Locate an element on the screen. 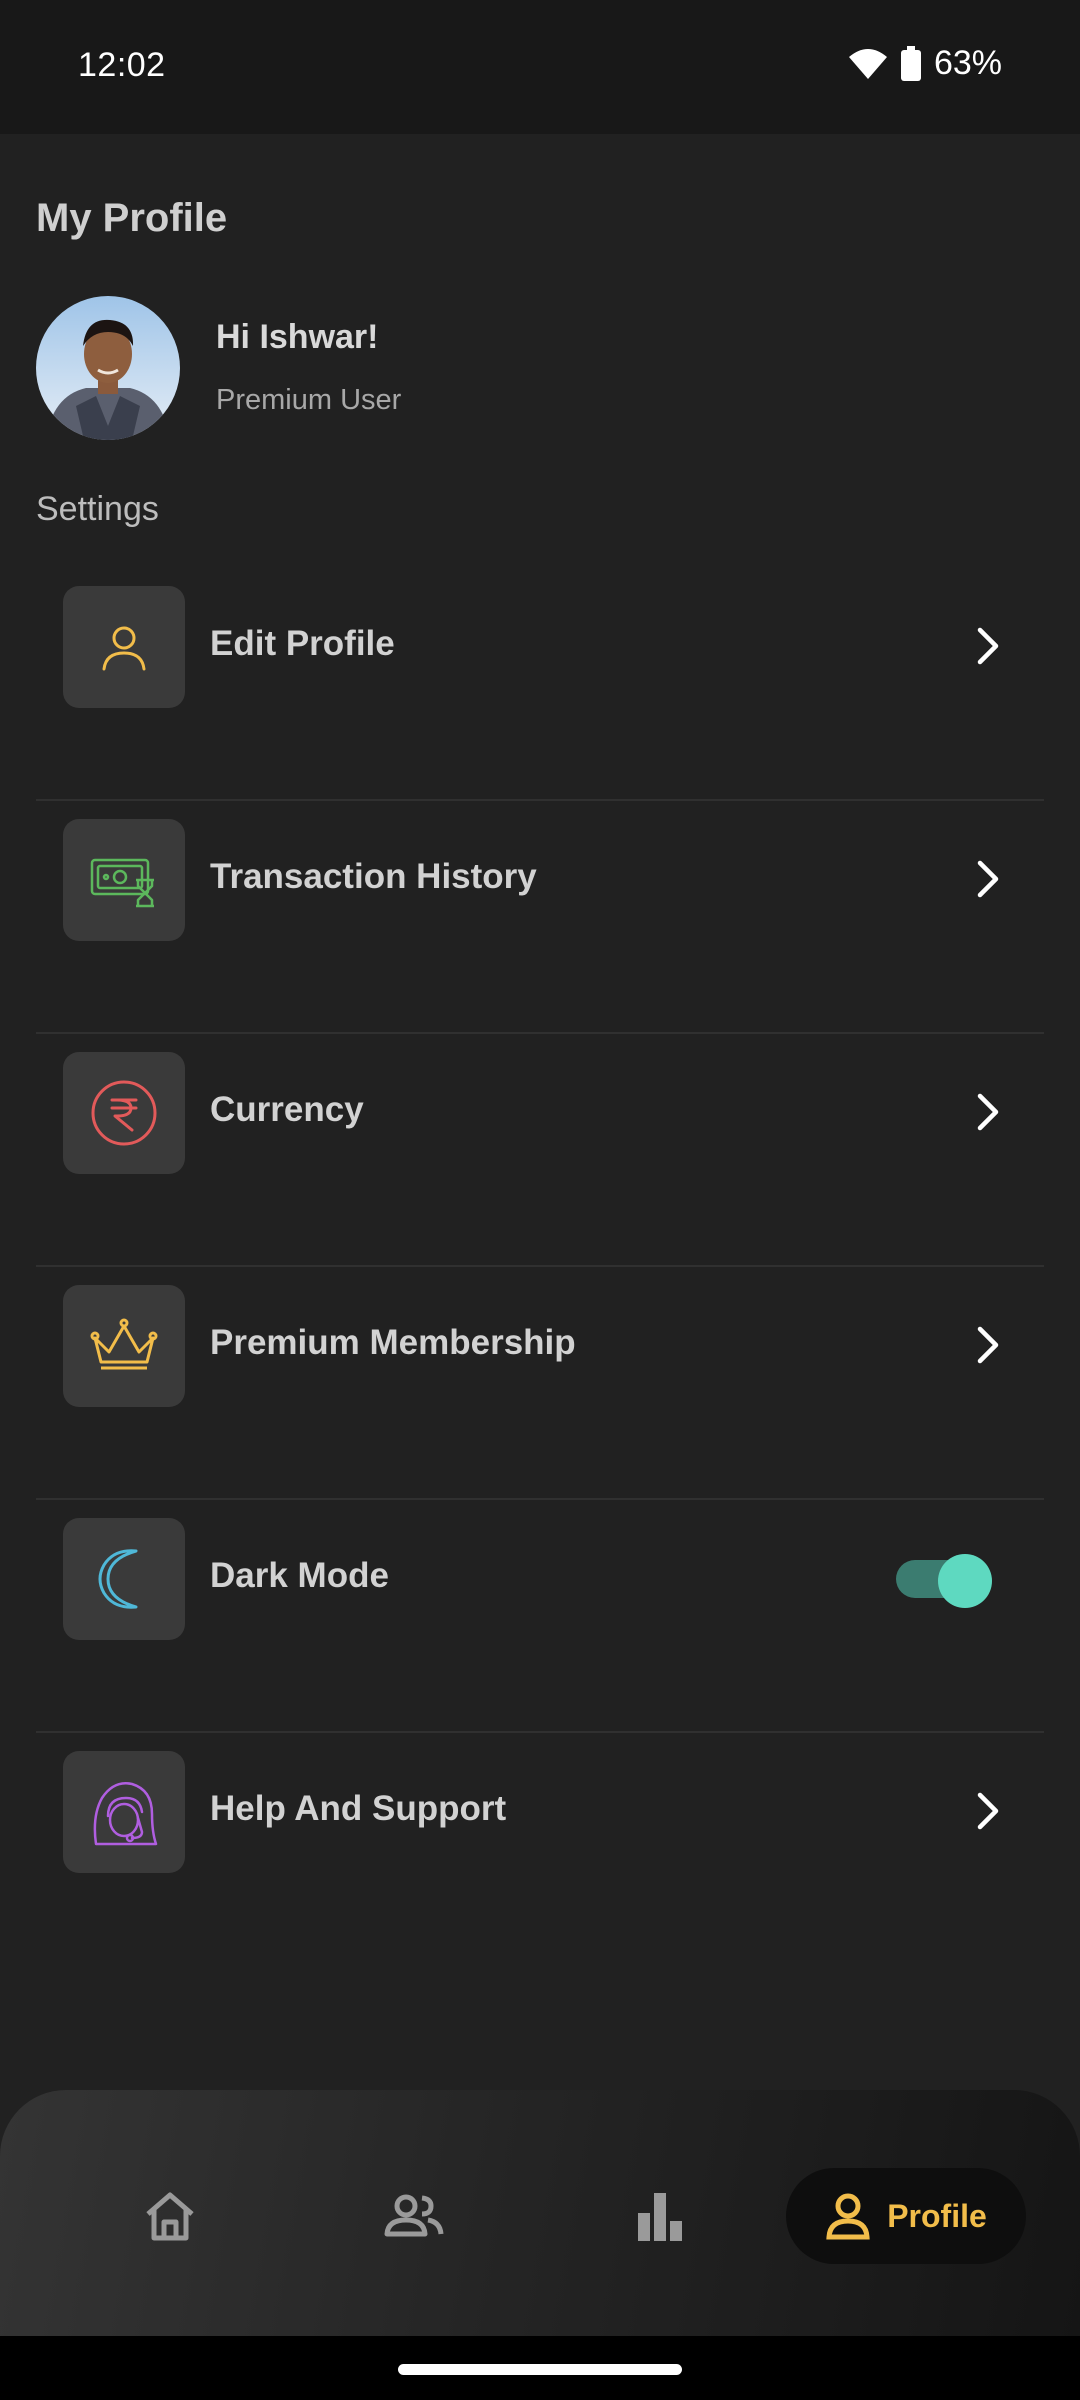 This screenshot has width=1080, height=2400. status-time: 12:02 is located at coordinates (122, 65).